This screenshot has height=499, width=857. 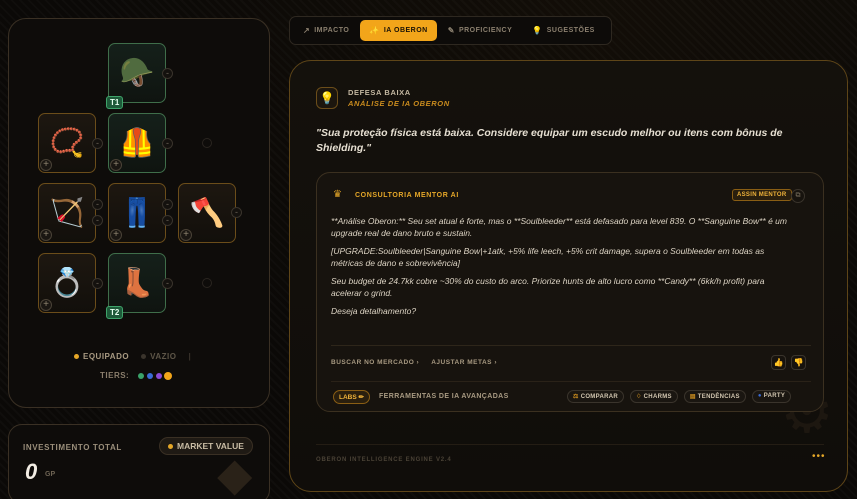 I want to click on equipment-slot-amulet: 📿 +, so click(x=67, y=143).